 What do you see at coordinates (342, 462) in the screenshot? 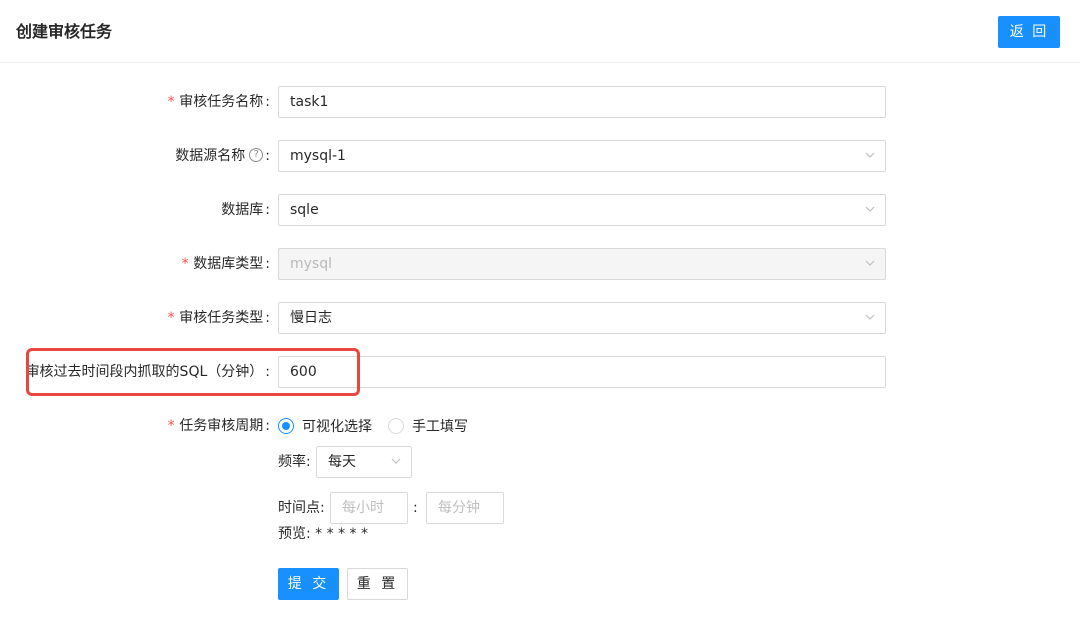
I see `frequency-value: 每天` at bounding box center [342, 462].